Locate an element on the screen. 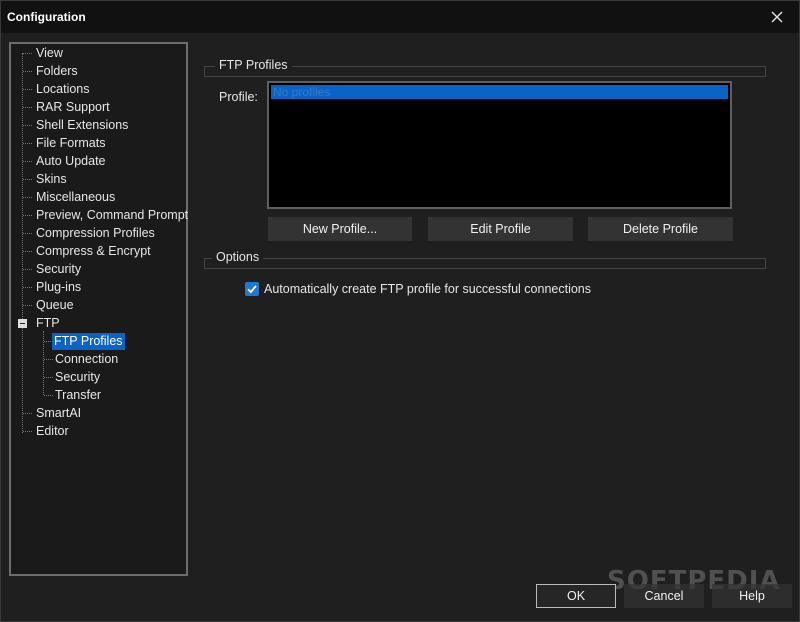 This screenshot has height=622, width=800. close-icon is located at coordinates (777, 17).